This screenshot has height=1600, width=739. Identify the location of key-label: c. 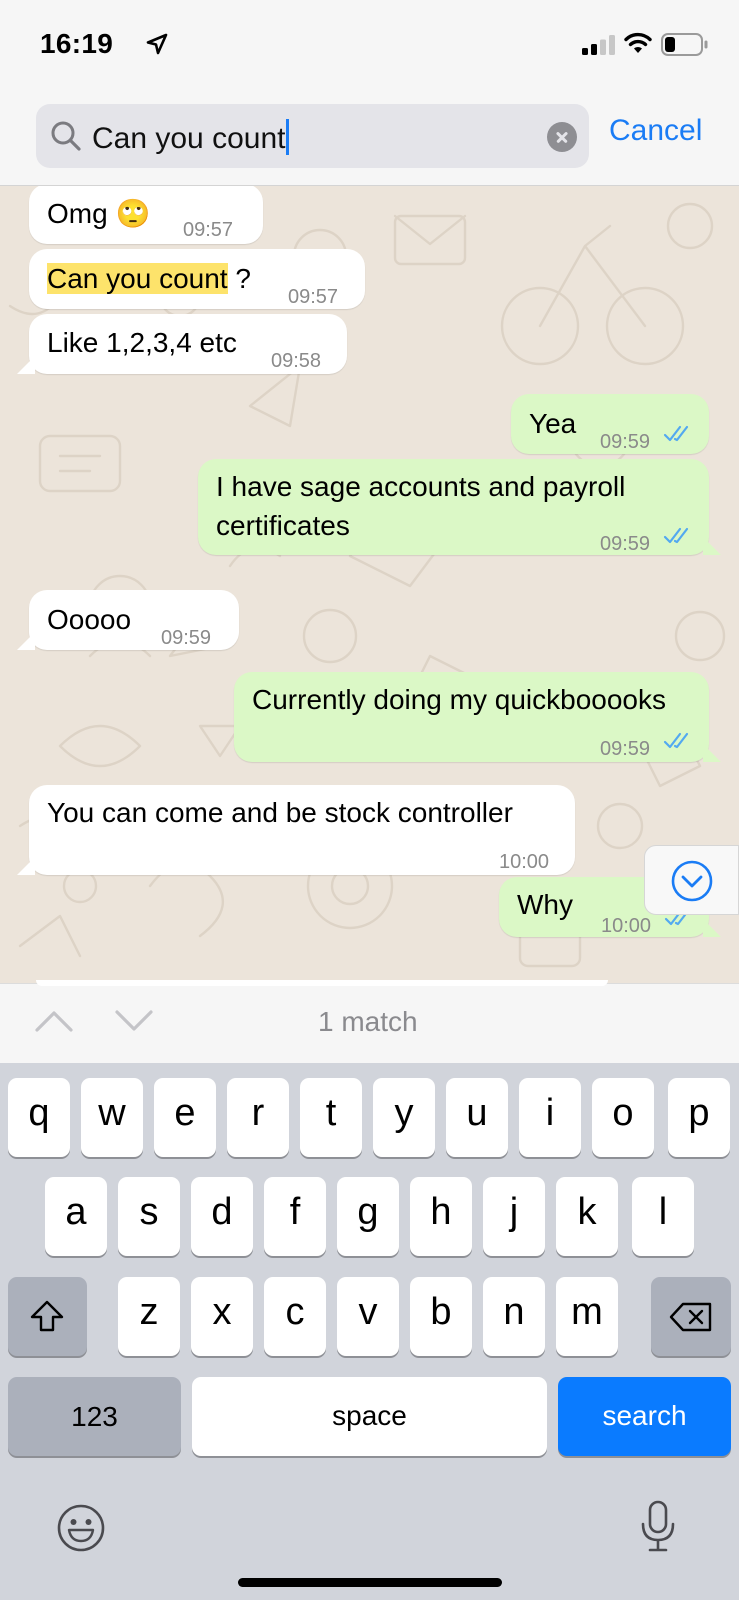
(295, 1312).